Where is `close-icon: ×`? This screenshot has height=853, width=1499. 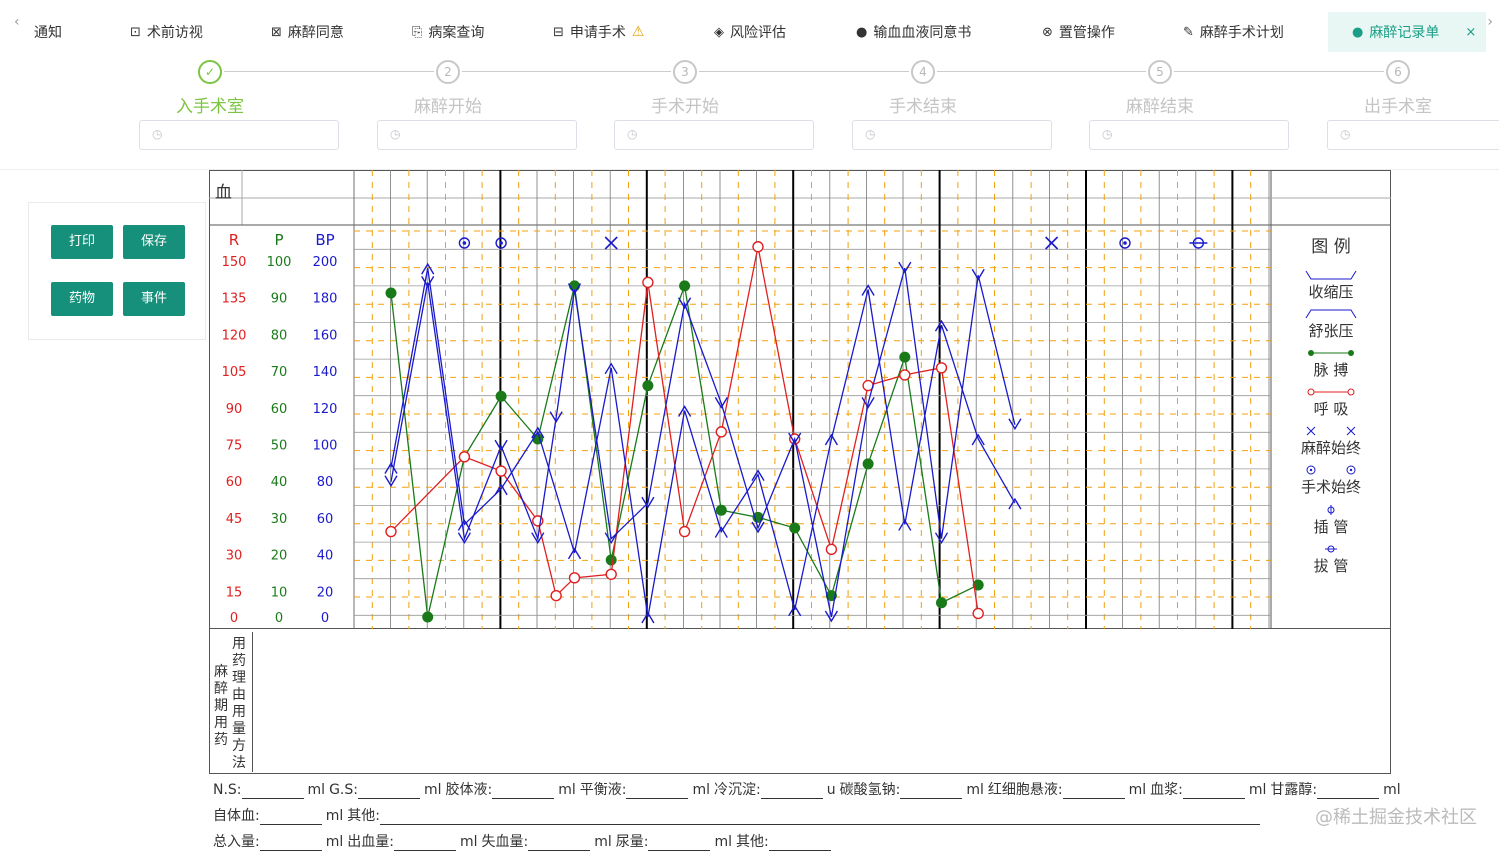
close-icon: × is located at coordinates (1470, 32).